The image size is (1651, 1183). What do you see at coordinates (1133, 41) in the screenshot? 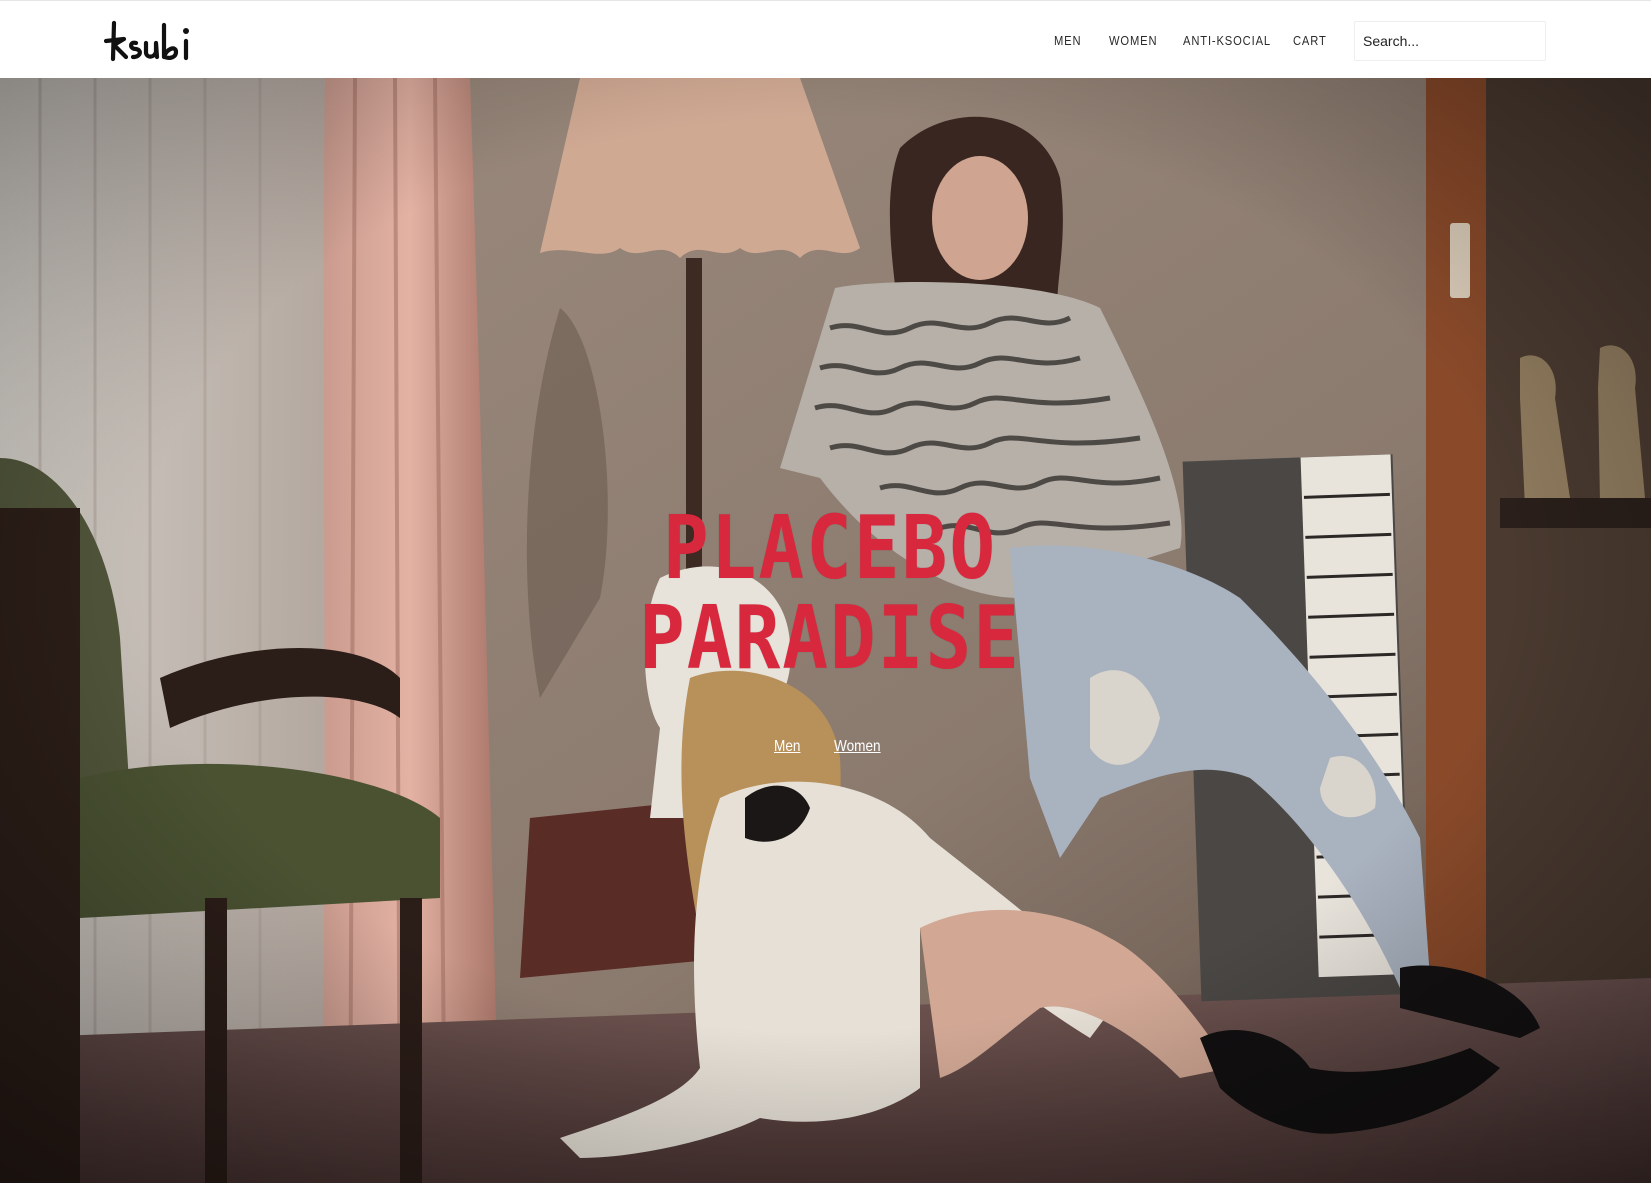
I see `nav-item-women: WOMEN` at bounding box center [1133, 41].